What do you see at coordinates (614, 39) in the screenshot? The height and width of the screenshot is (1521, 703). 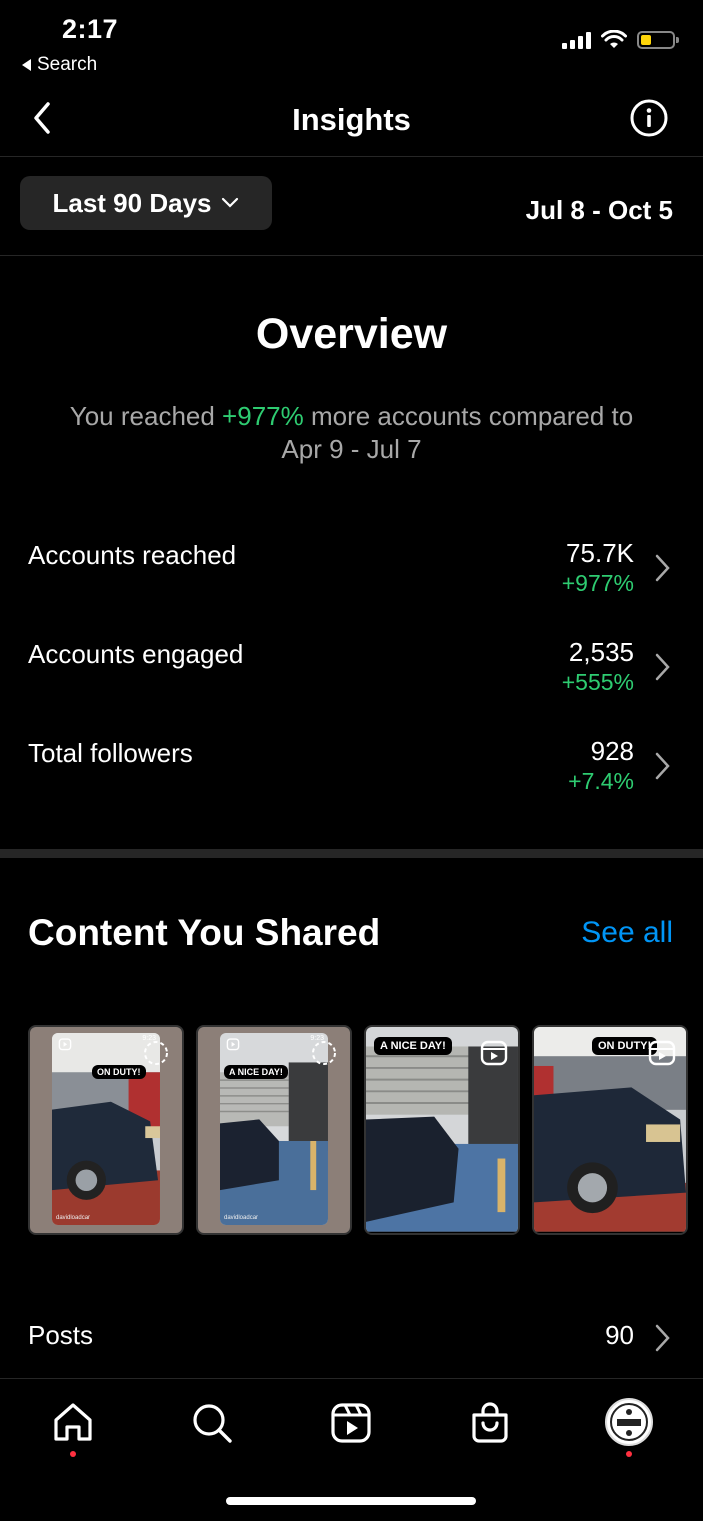 I see `wifi-icon` at bounding box center [614, 39].